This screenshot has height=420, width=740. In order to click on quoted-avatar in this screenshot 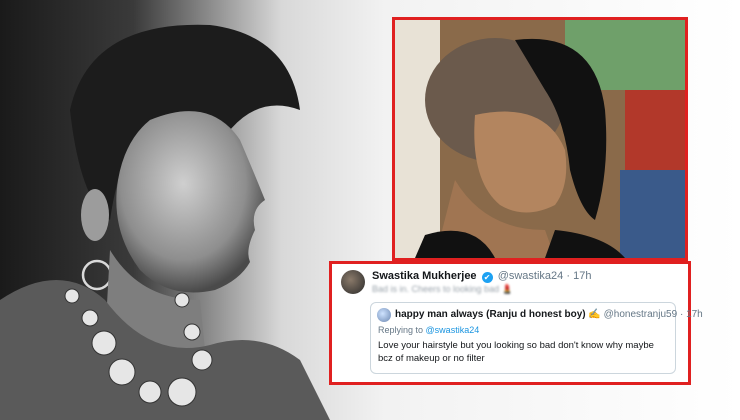, I will do `click(384, 315)`.